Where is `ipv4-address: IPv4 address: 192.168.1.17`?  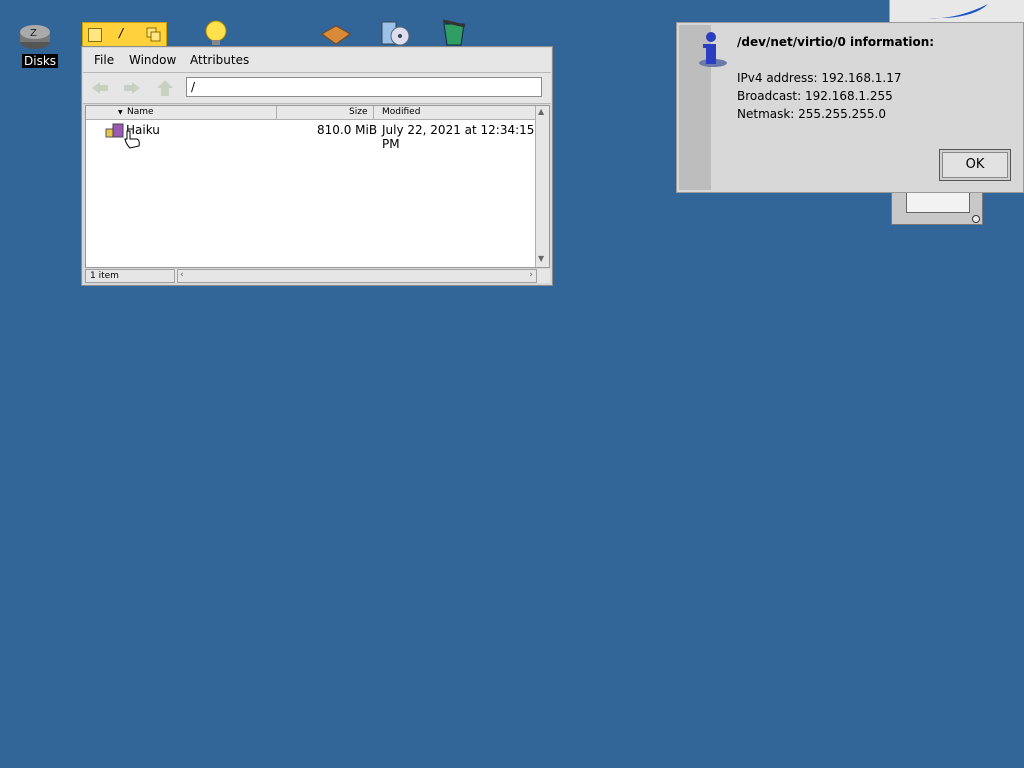 ipv4-address: IPv4 address: 192.168.1.17 is located at coordinates (819, 78).